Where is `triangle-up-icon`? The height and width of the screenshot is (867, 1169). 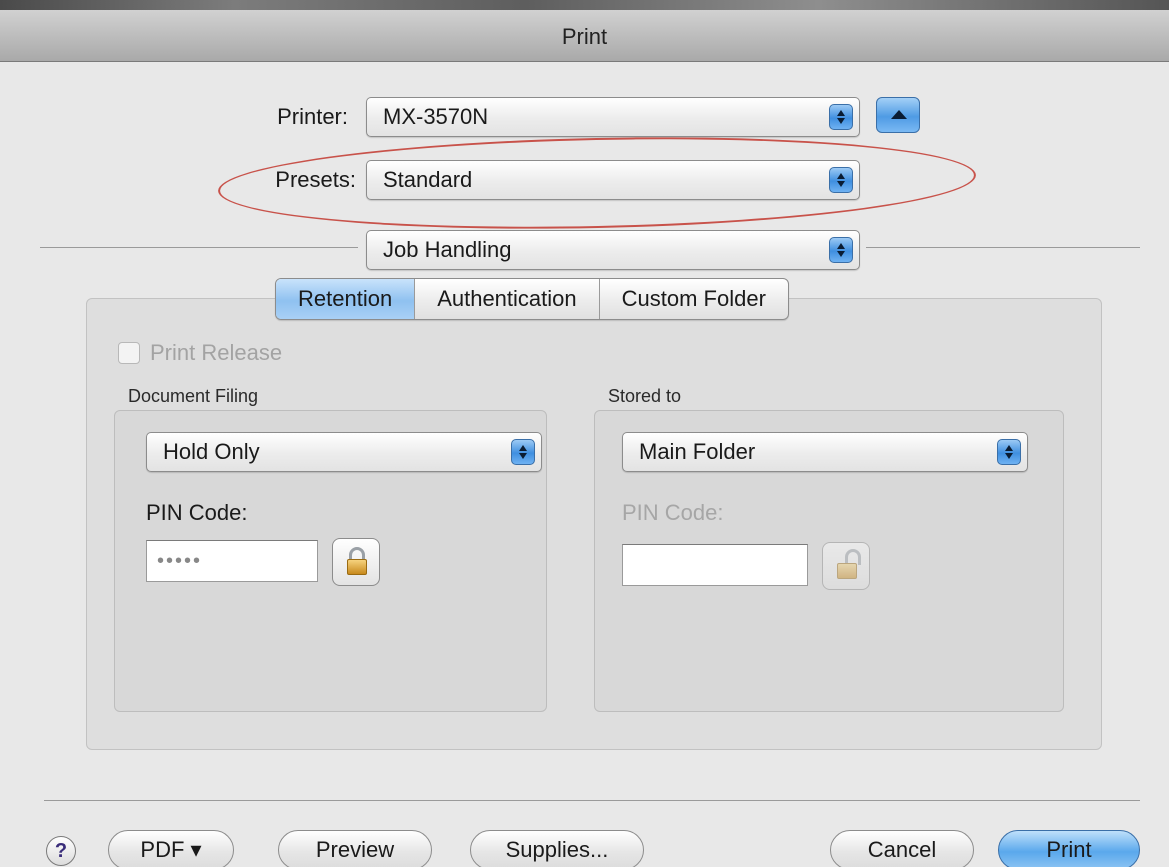
triangle-up-icon is located at coordinates (899, 114).